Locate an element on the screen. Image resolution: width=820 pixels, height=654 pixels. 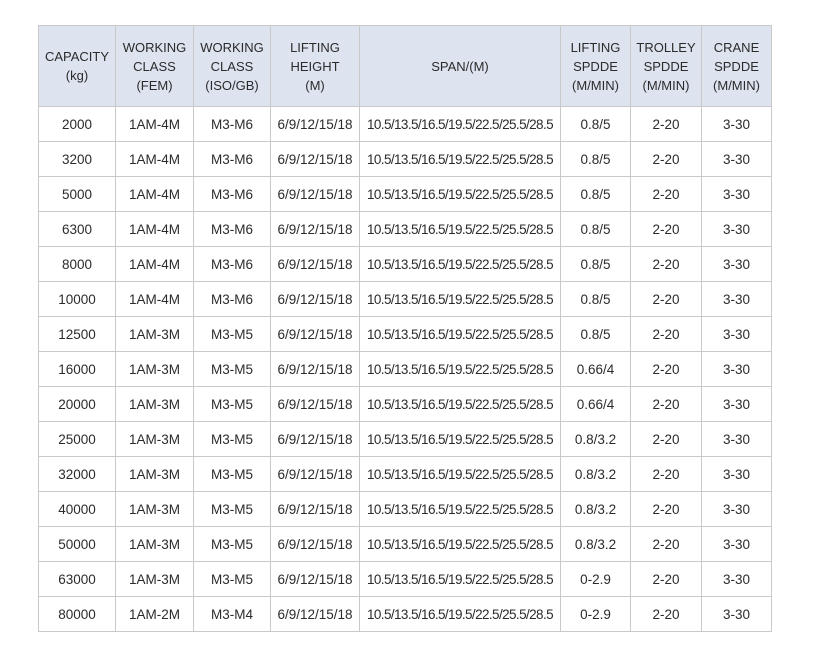
cell-capacity: 10000 is located at coordinates (77, 299).